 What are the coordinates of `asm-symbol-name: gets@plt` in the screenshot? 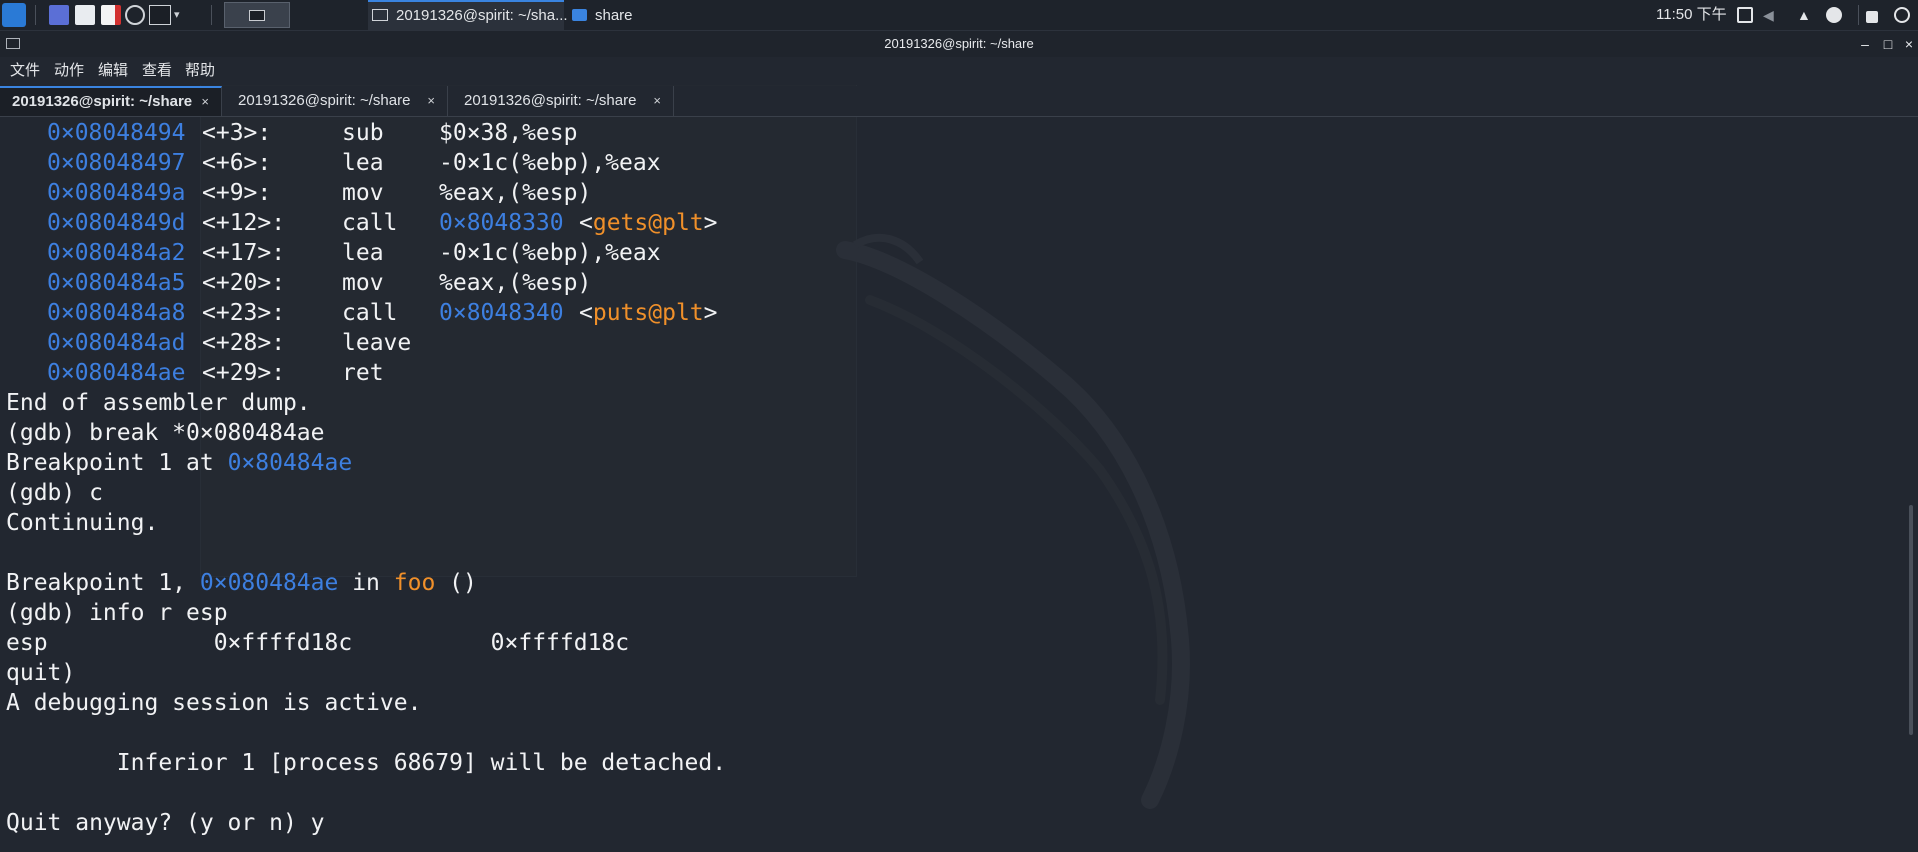 It's located at (648, 223).